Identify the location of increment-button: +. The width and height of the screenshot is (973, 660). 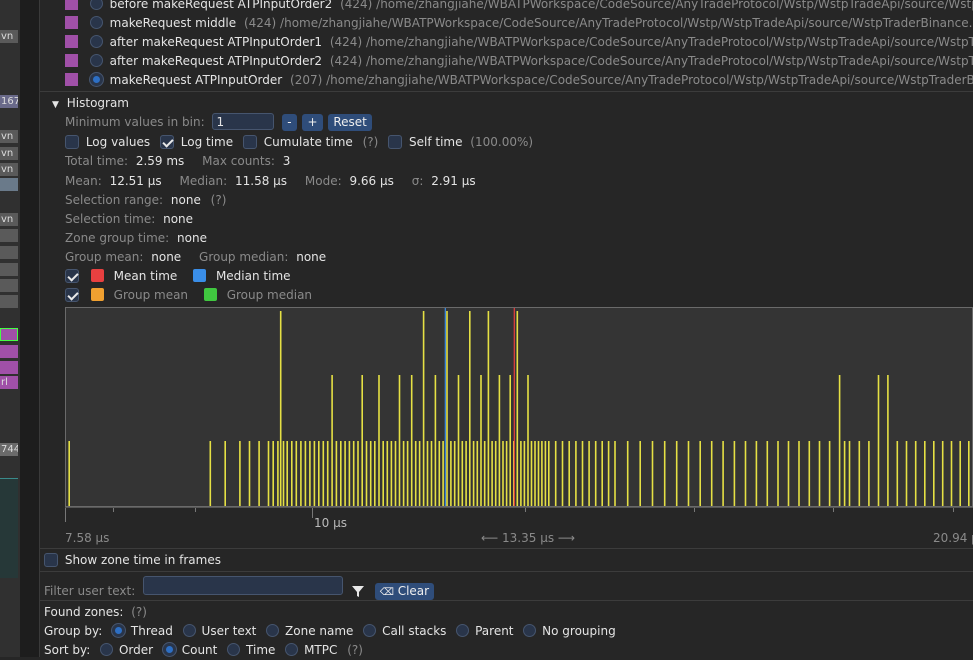
(312, 122).